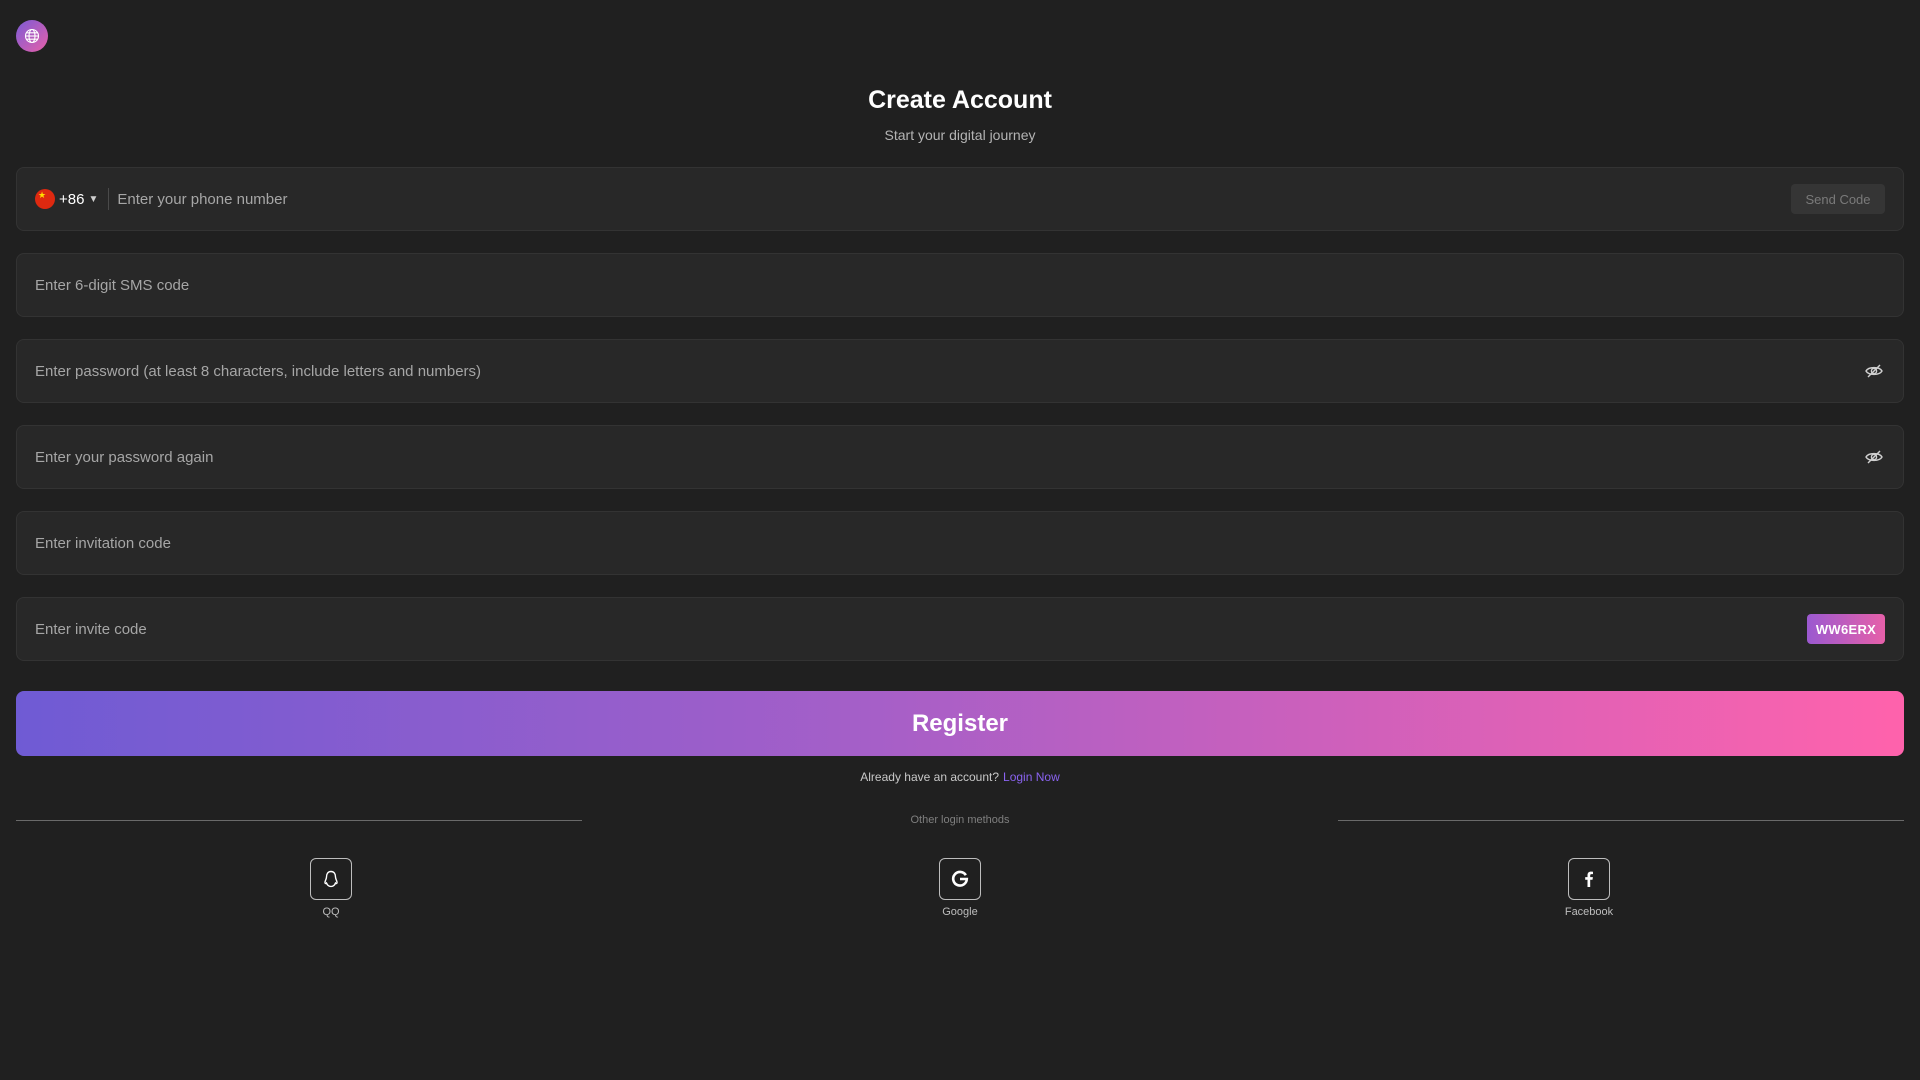  What do you see at coordinates (960, 135) in the screenshot?
I see `page-subtitle: Start your digital journey` at bounding box center [960, 135].